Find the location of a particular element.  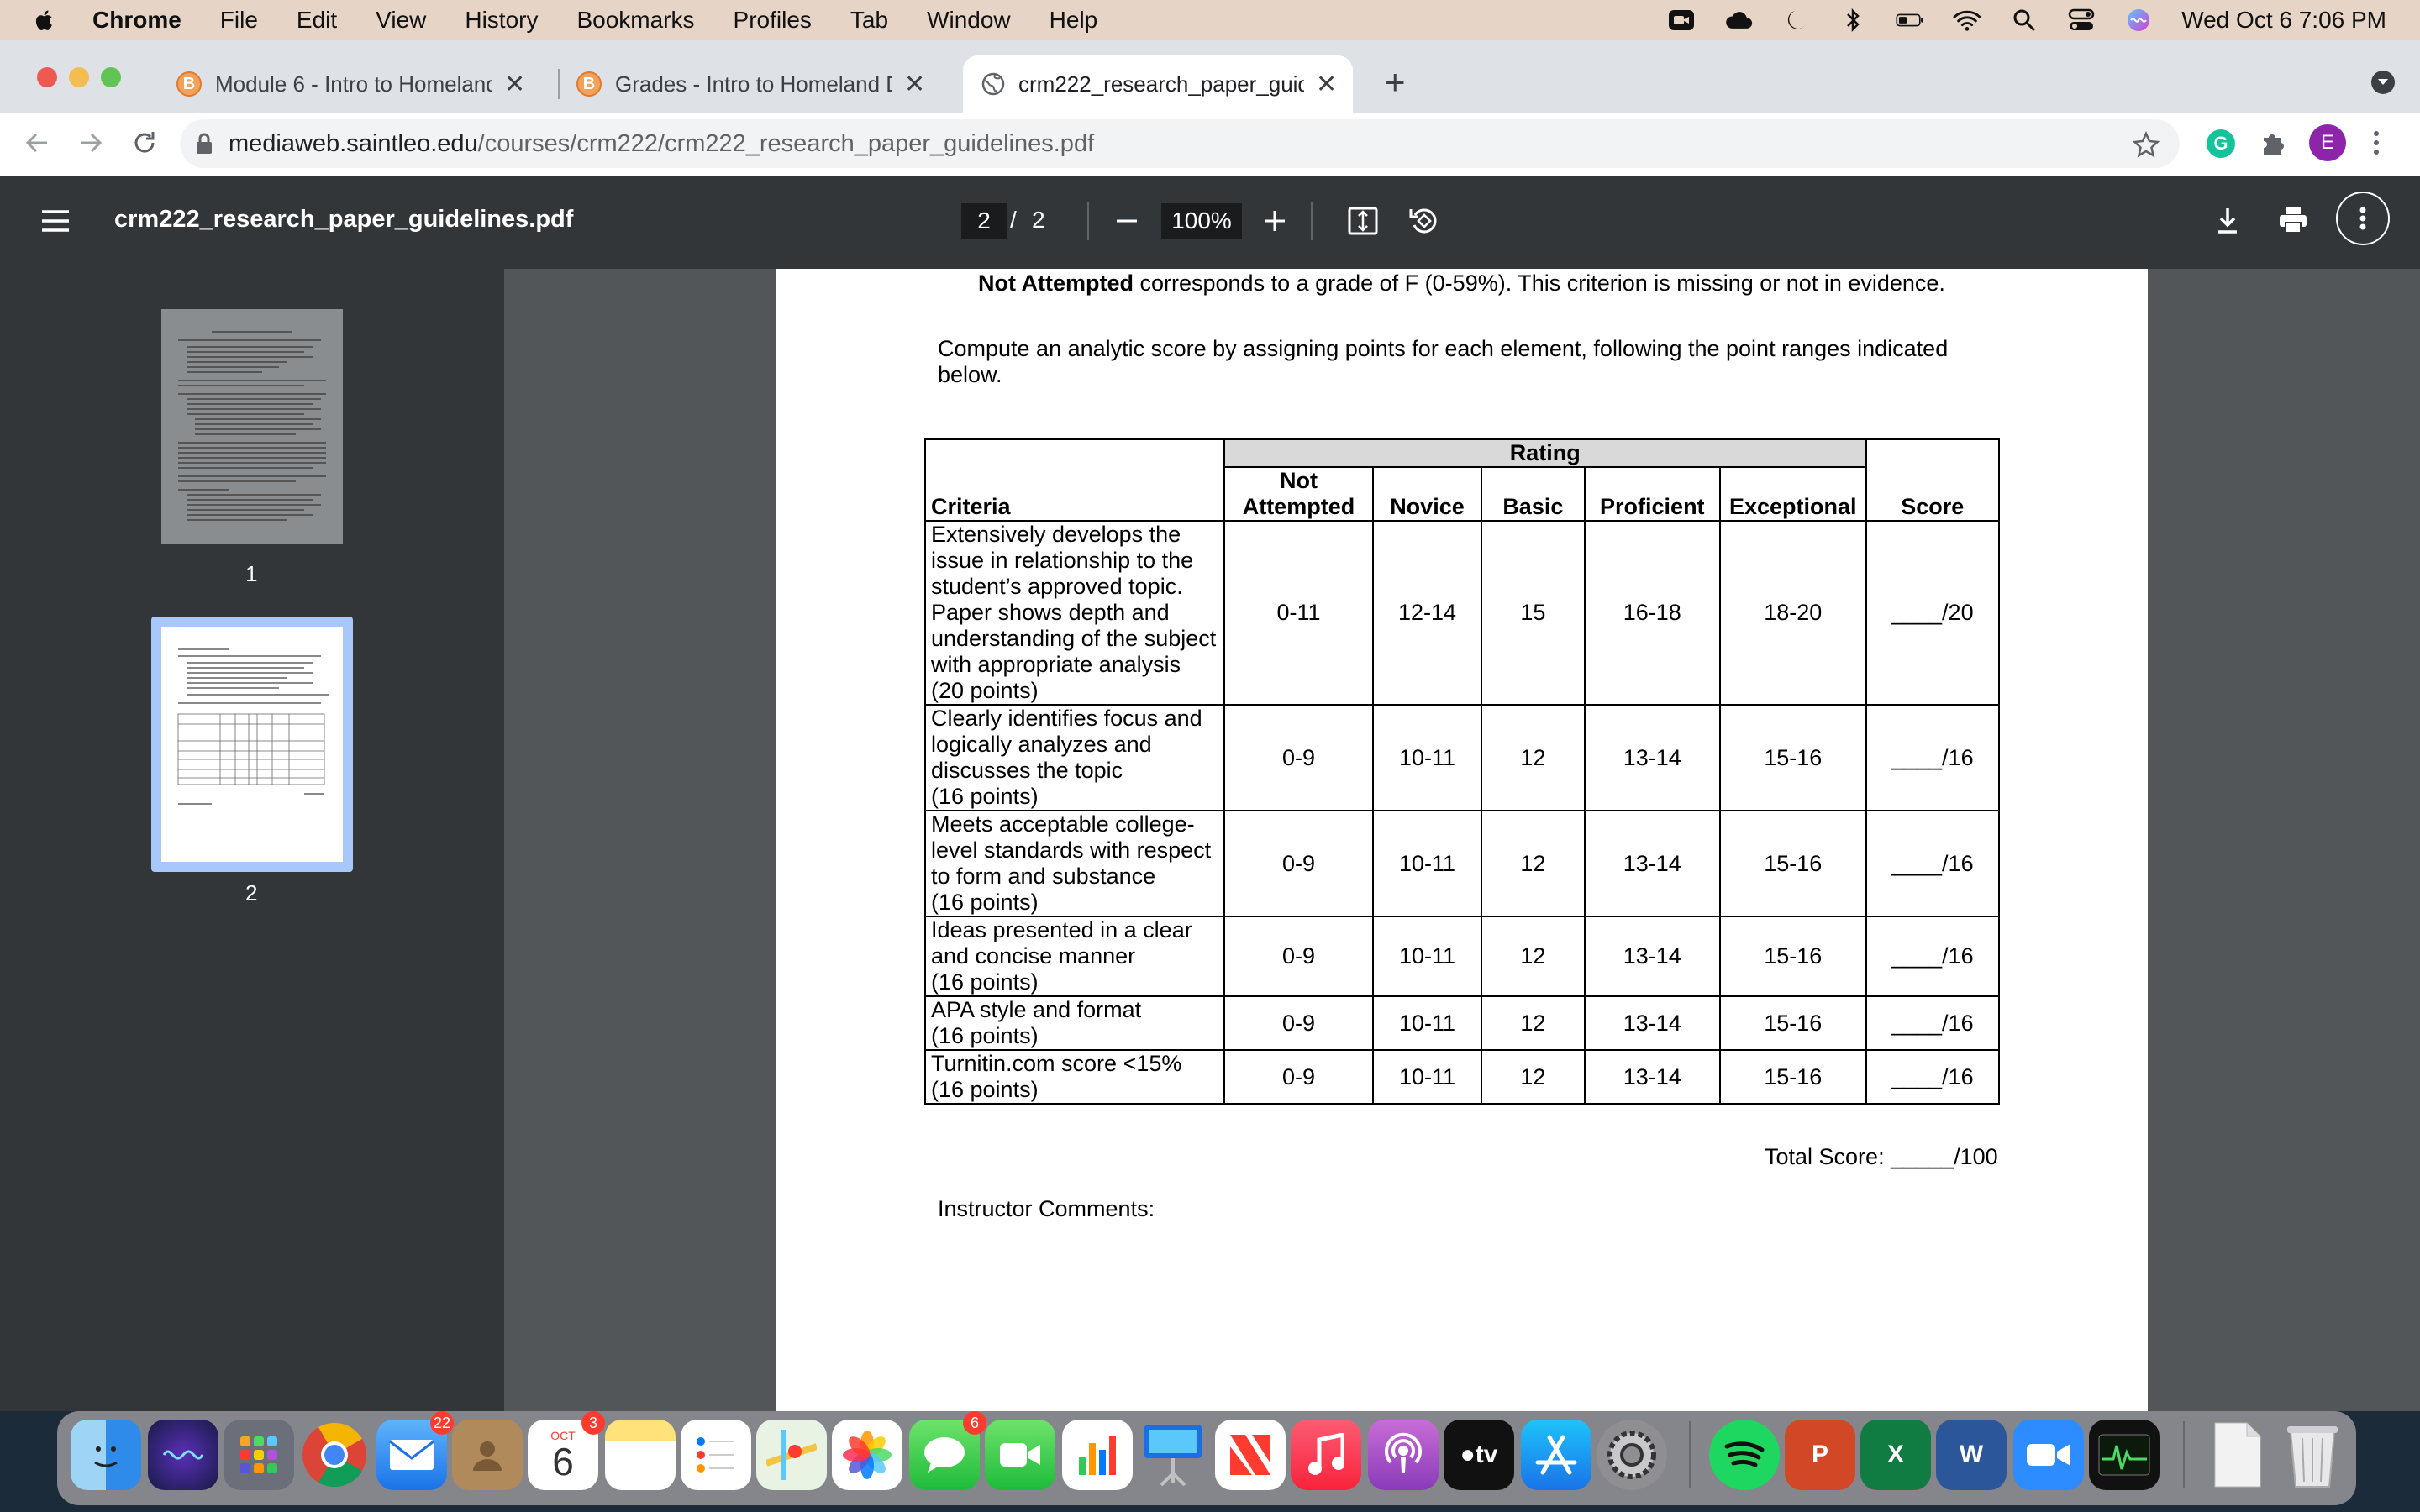

facetime-icon is located at coordinates (1020, 1455).